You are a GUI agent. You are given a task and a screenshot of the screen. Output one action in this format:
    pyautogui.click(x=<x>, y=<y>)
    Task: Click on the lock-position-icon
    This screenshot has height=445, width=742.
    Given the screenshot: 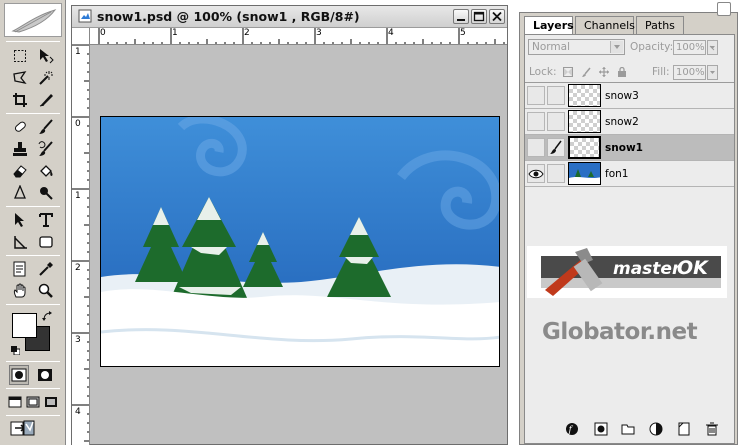 What is the action you would take?
    pyautogui.click(x=604, y=72)
    